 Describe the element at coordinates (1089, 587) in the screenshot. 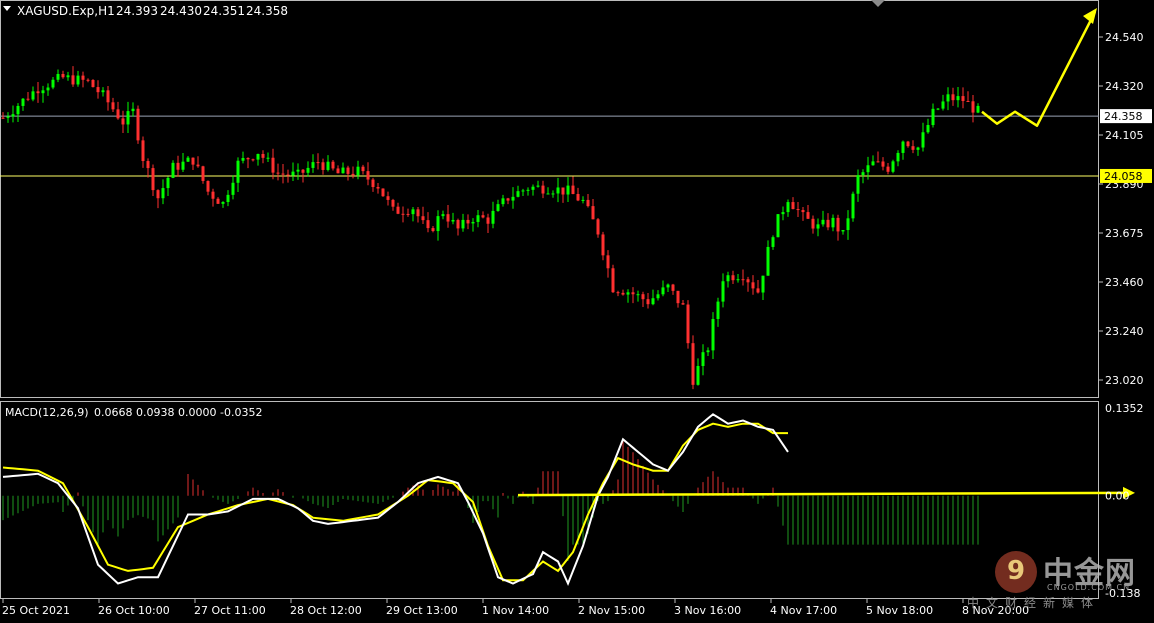

I see `logo-url: CNGOLD.COM.CN` at that location.